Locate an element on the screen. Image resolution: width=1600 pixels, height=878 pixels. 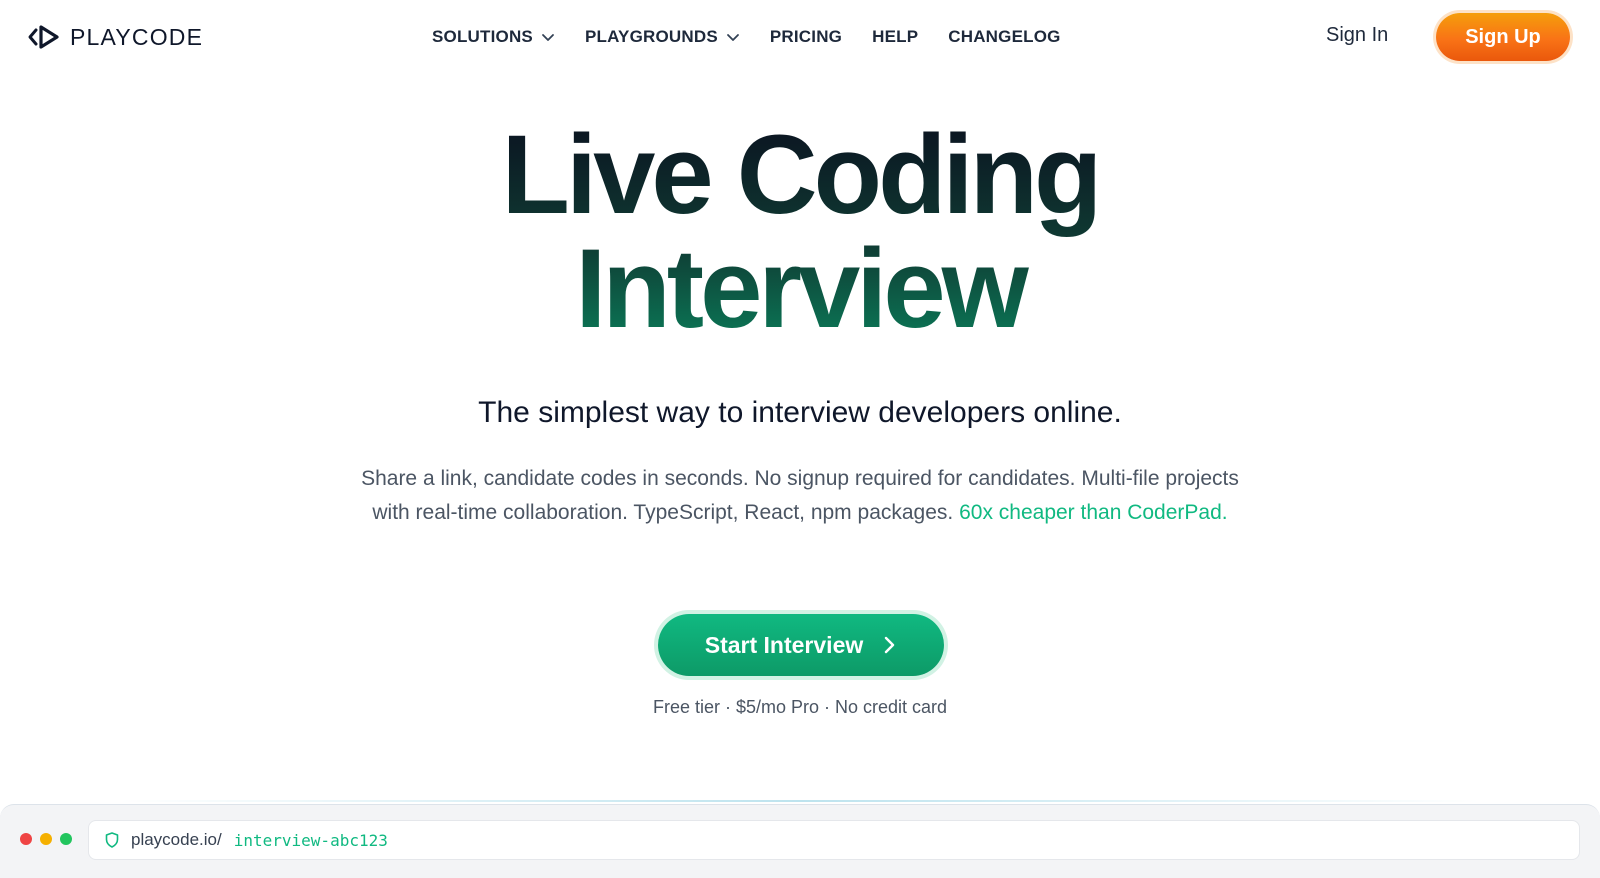
nav-item-changelog: CHANGELOG is located at coordinates (1004, 37).